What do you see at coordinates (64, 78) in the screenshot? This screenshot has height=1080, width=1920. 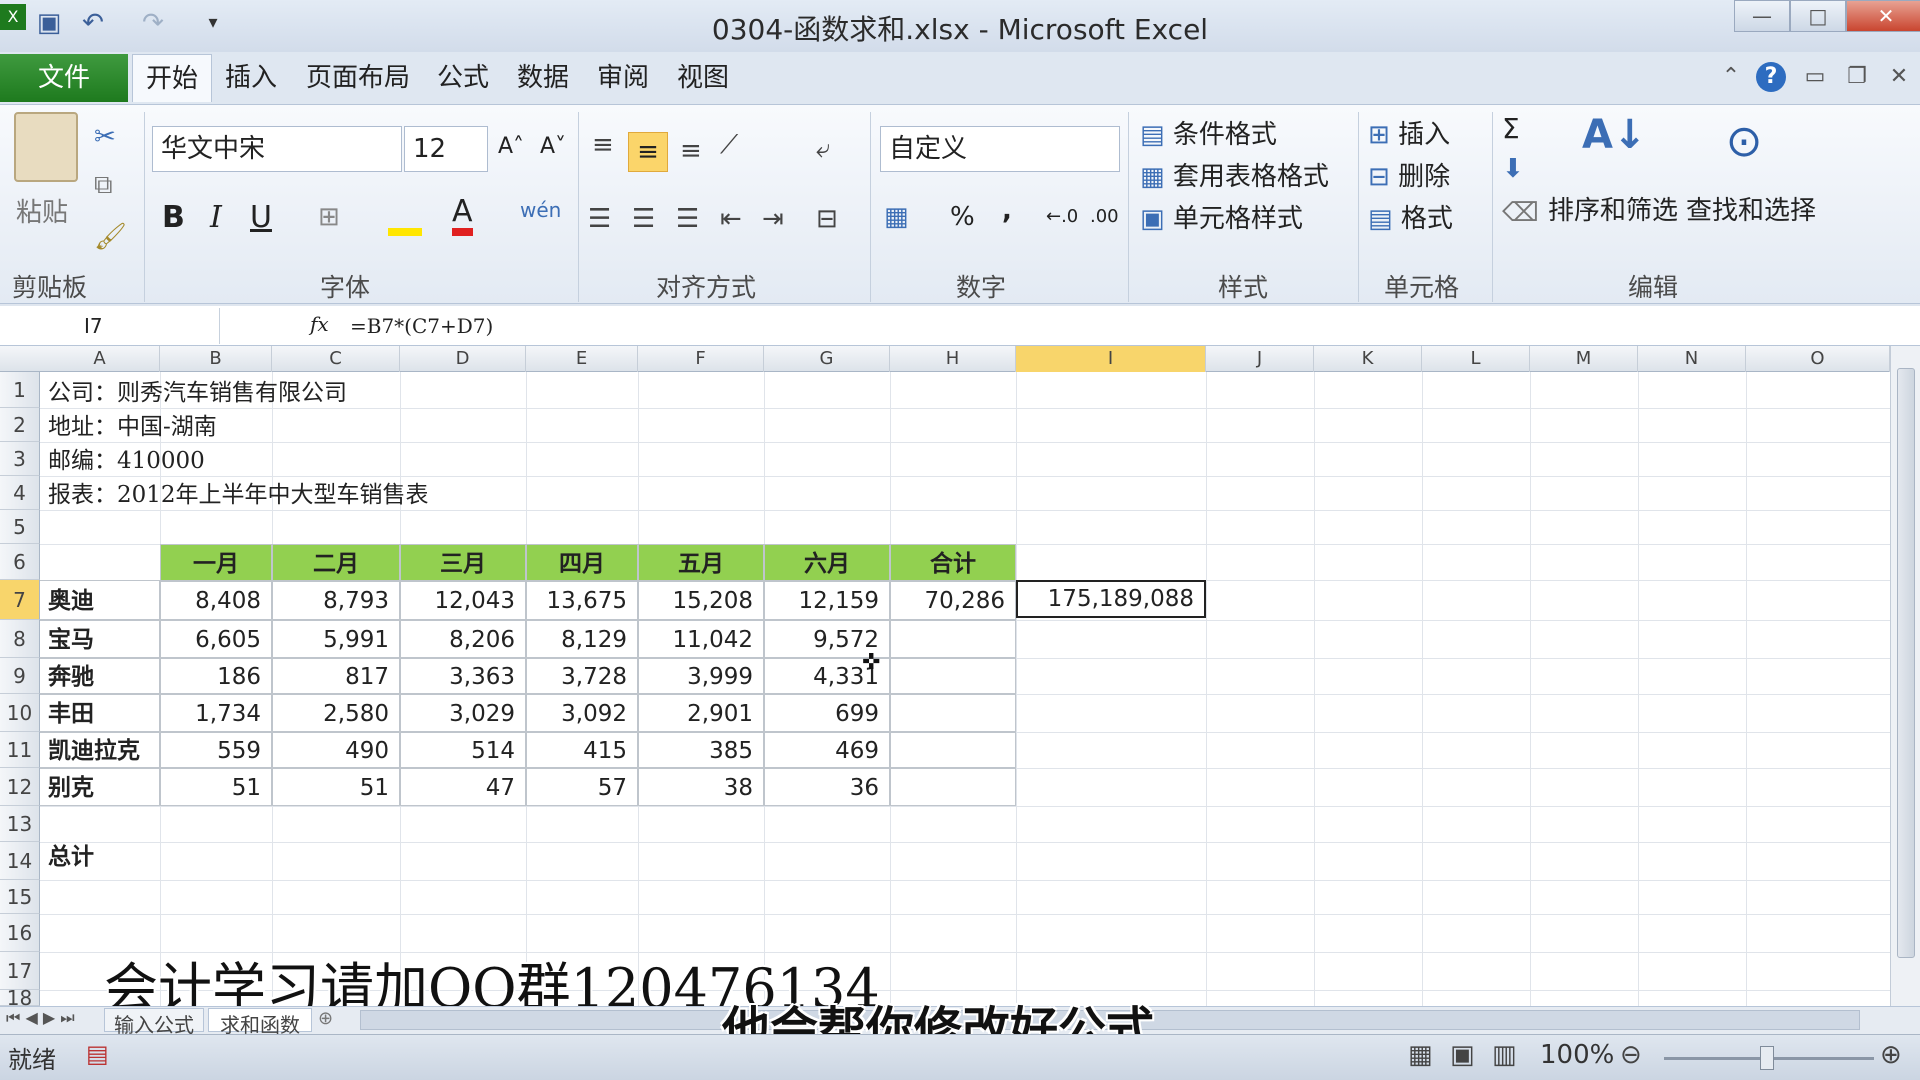 I see `tab-file: 文件` at bounding box center [64, 78].